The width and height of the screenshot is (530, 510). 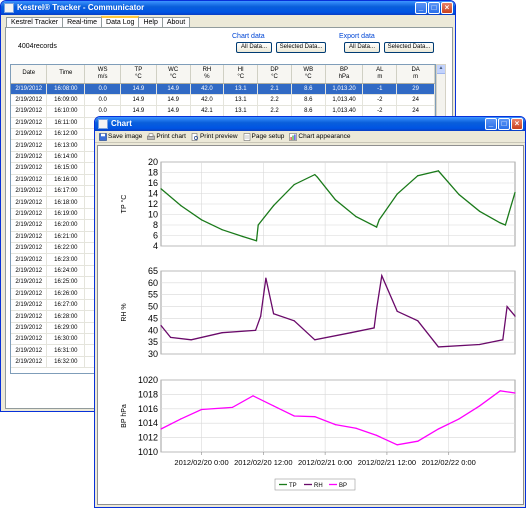 I want to click on save-image-button: Save image, so click(x=120, y=136).